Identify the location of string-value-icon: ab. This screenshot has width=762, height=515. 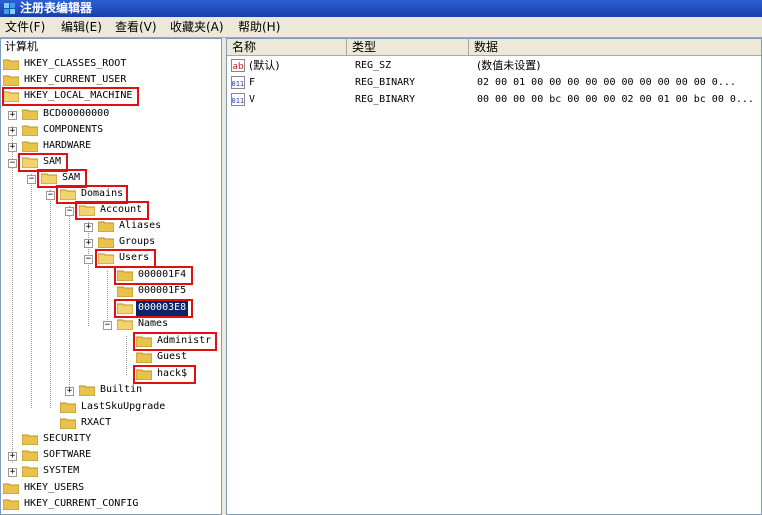
(238, 65).